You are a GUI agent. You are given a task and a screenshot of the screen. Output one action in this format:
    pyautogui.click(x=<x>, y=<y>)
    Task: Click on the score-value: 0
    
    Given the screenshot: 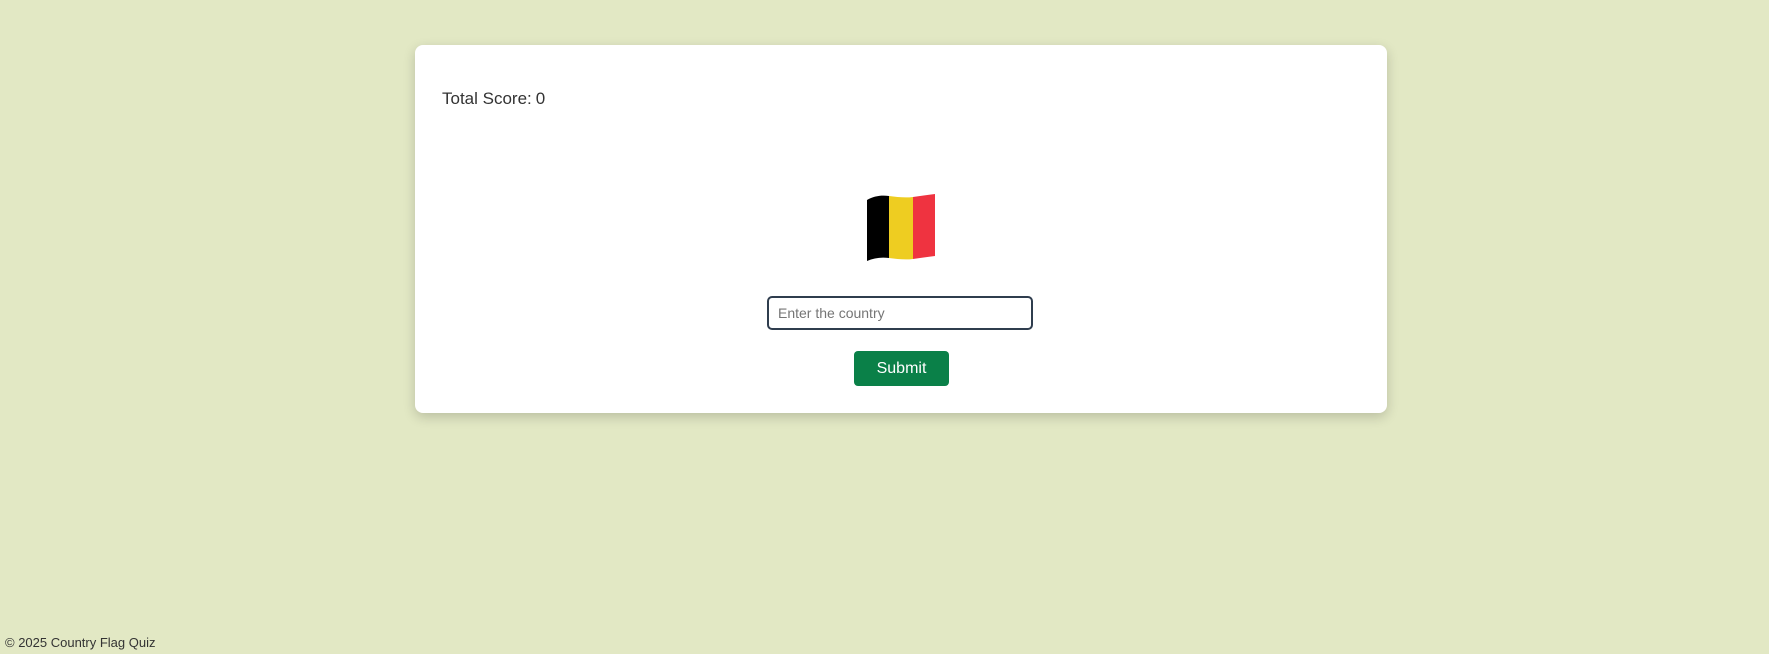 What is the action you would take?
    pyautogui.click(x=540, y=98)
    